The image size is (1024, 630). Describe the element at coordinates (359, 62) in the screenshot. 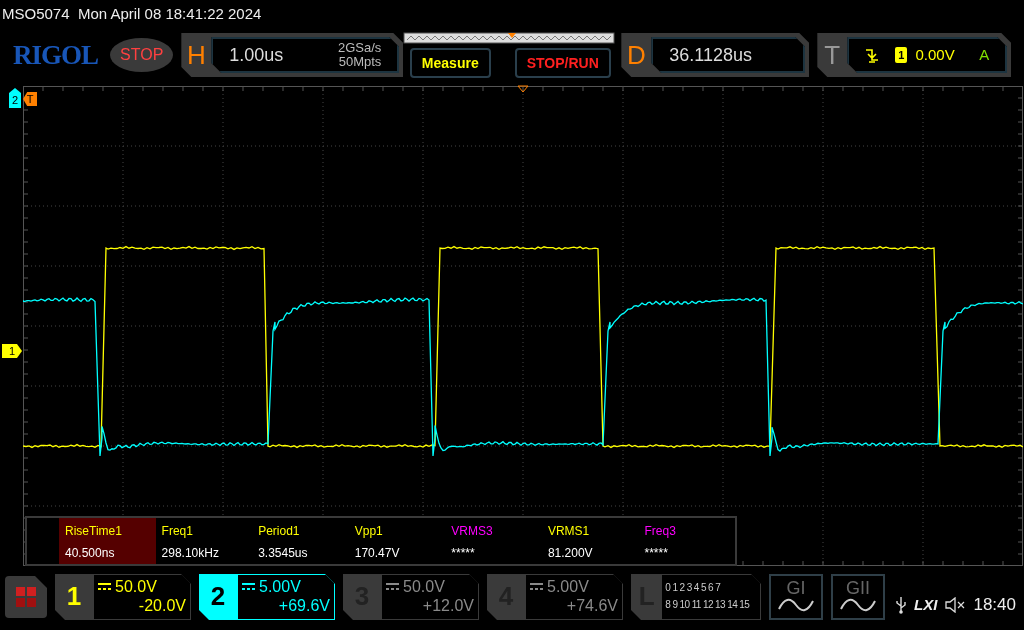

I see `memory-depth: 50Mpts` at that location.